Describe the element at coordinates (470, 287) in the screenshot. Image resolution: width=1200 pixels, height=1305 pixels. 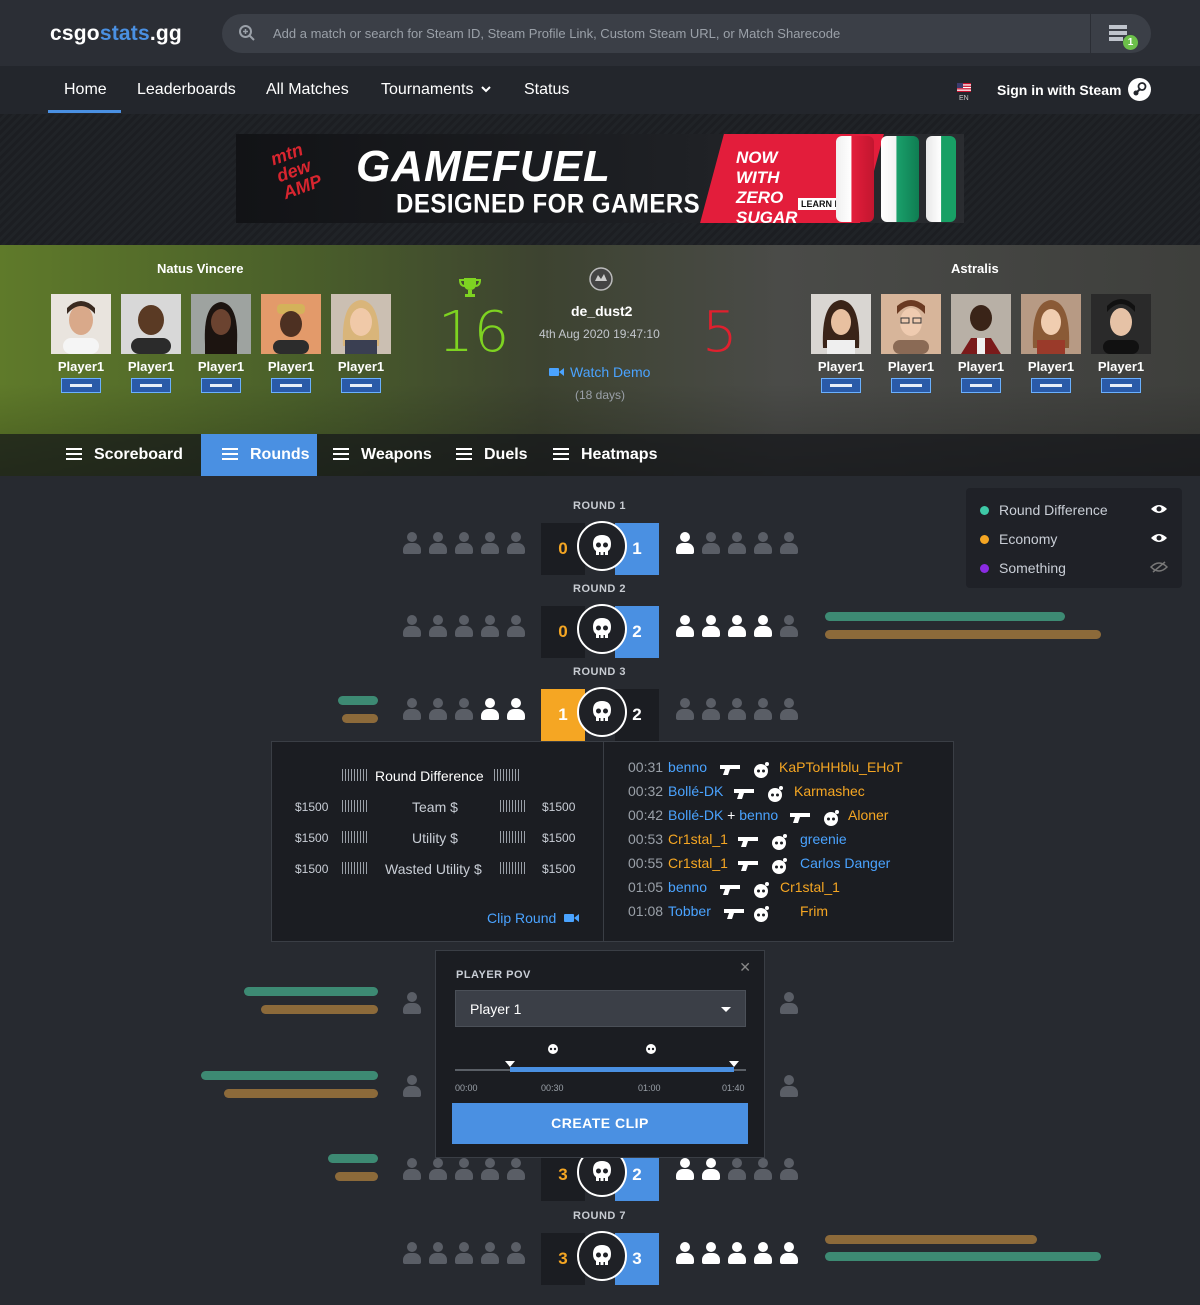
I see `trophy-icon` at that location.